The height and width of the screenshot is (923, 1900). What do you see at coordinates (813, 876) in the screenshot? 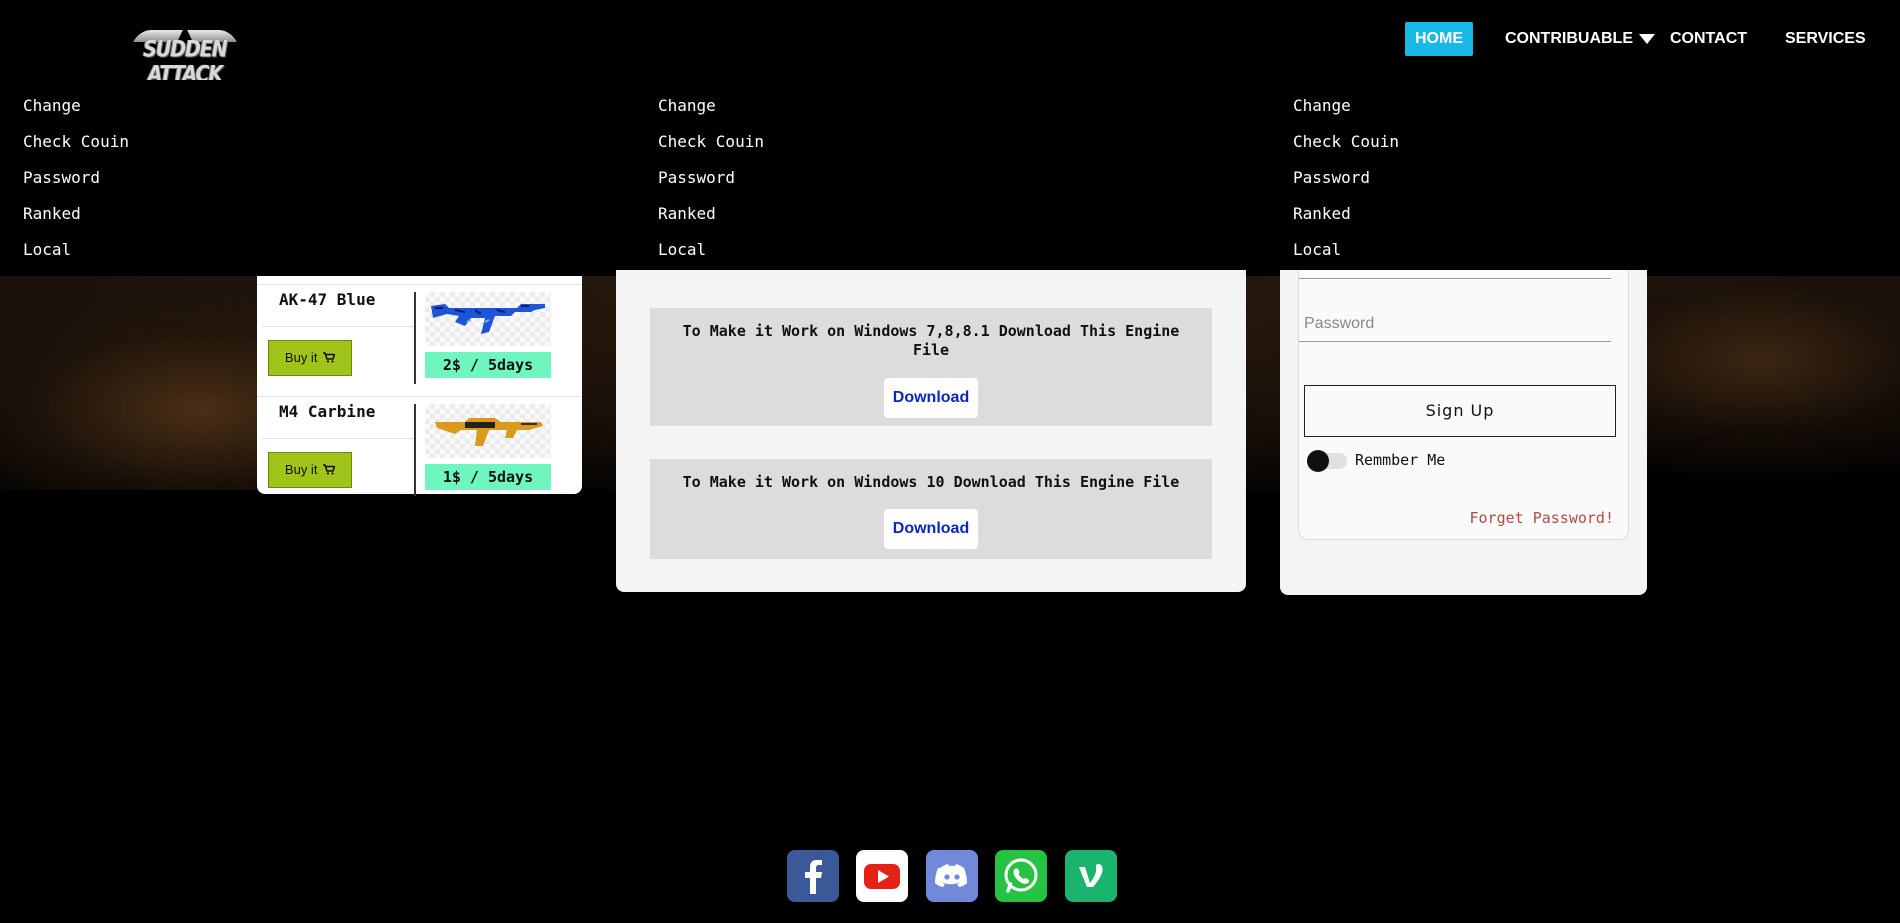
I see `facebook-icon` at bounding box center [813, 876].